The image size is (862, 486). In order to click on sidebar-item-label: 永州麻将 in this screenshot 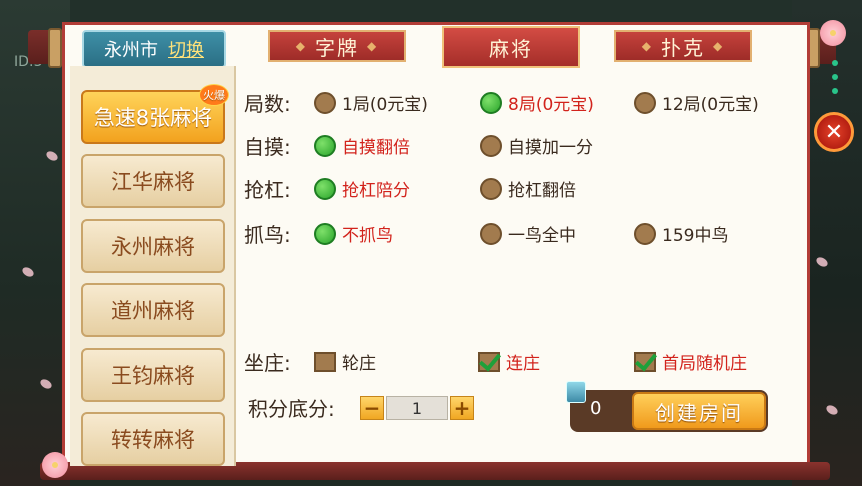, I will do `click(153, 247)`.